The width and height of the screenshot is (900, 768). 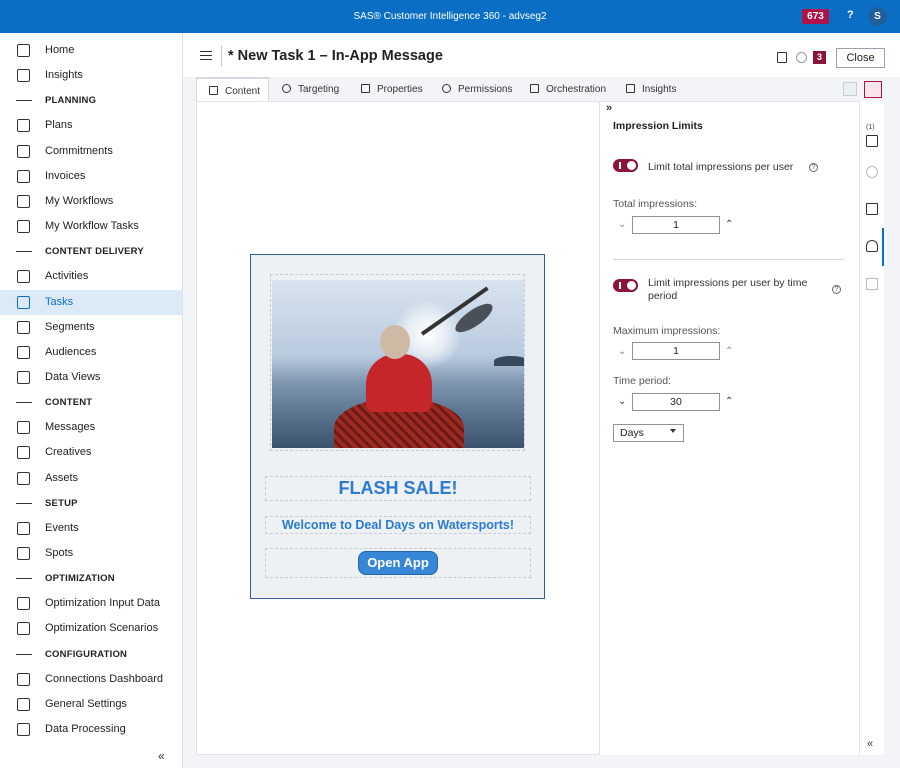 I want to click on refresh-icon, so click(x=801, y=57).